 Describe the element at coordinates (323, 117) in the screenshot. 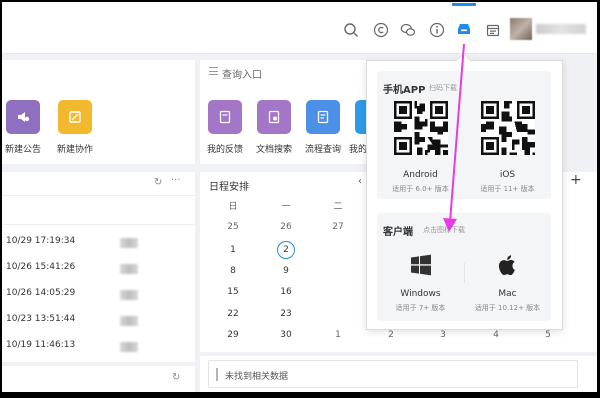

I see `process-query-icon` at that location.